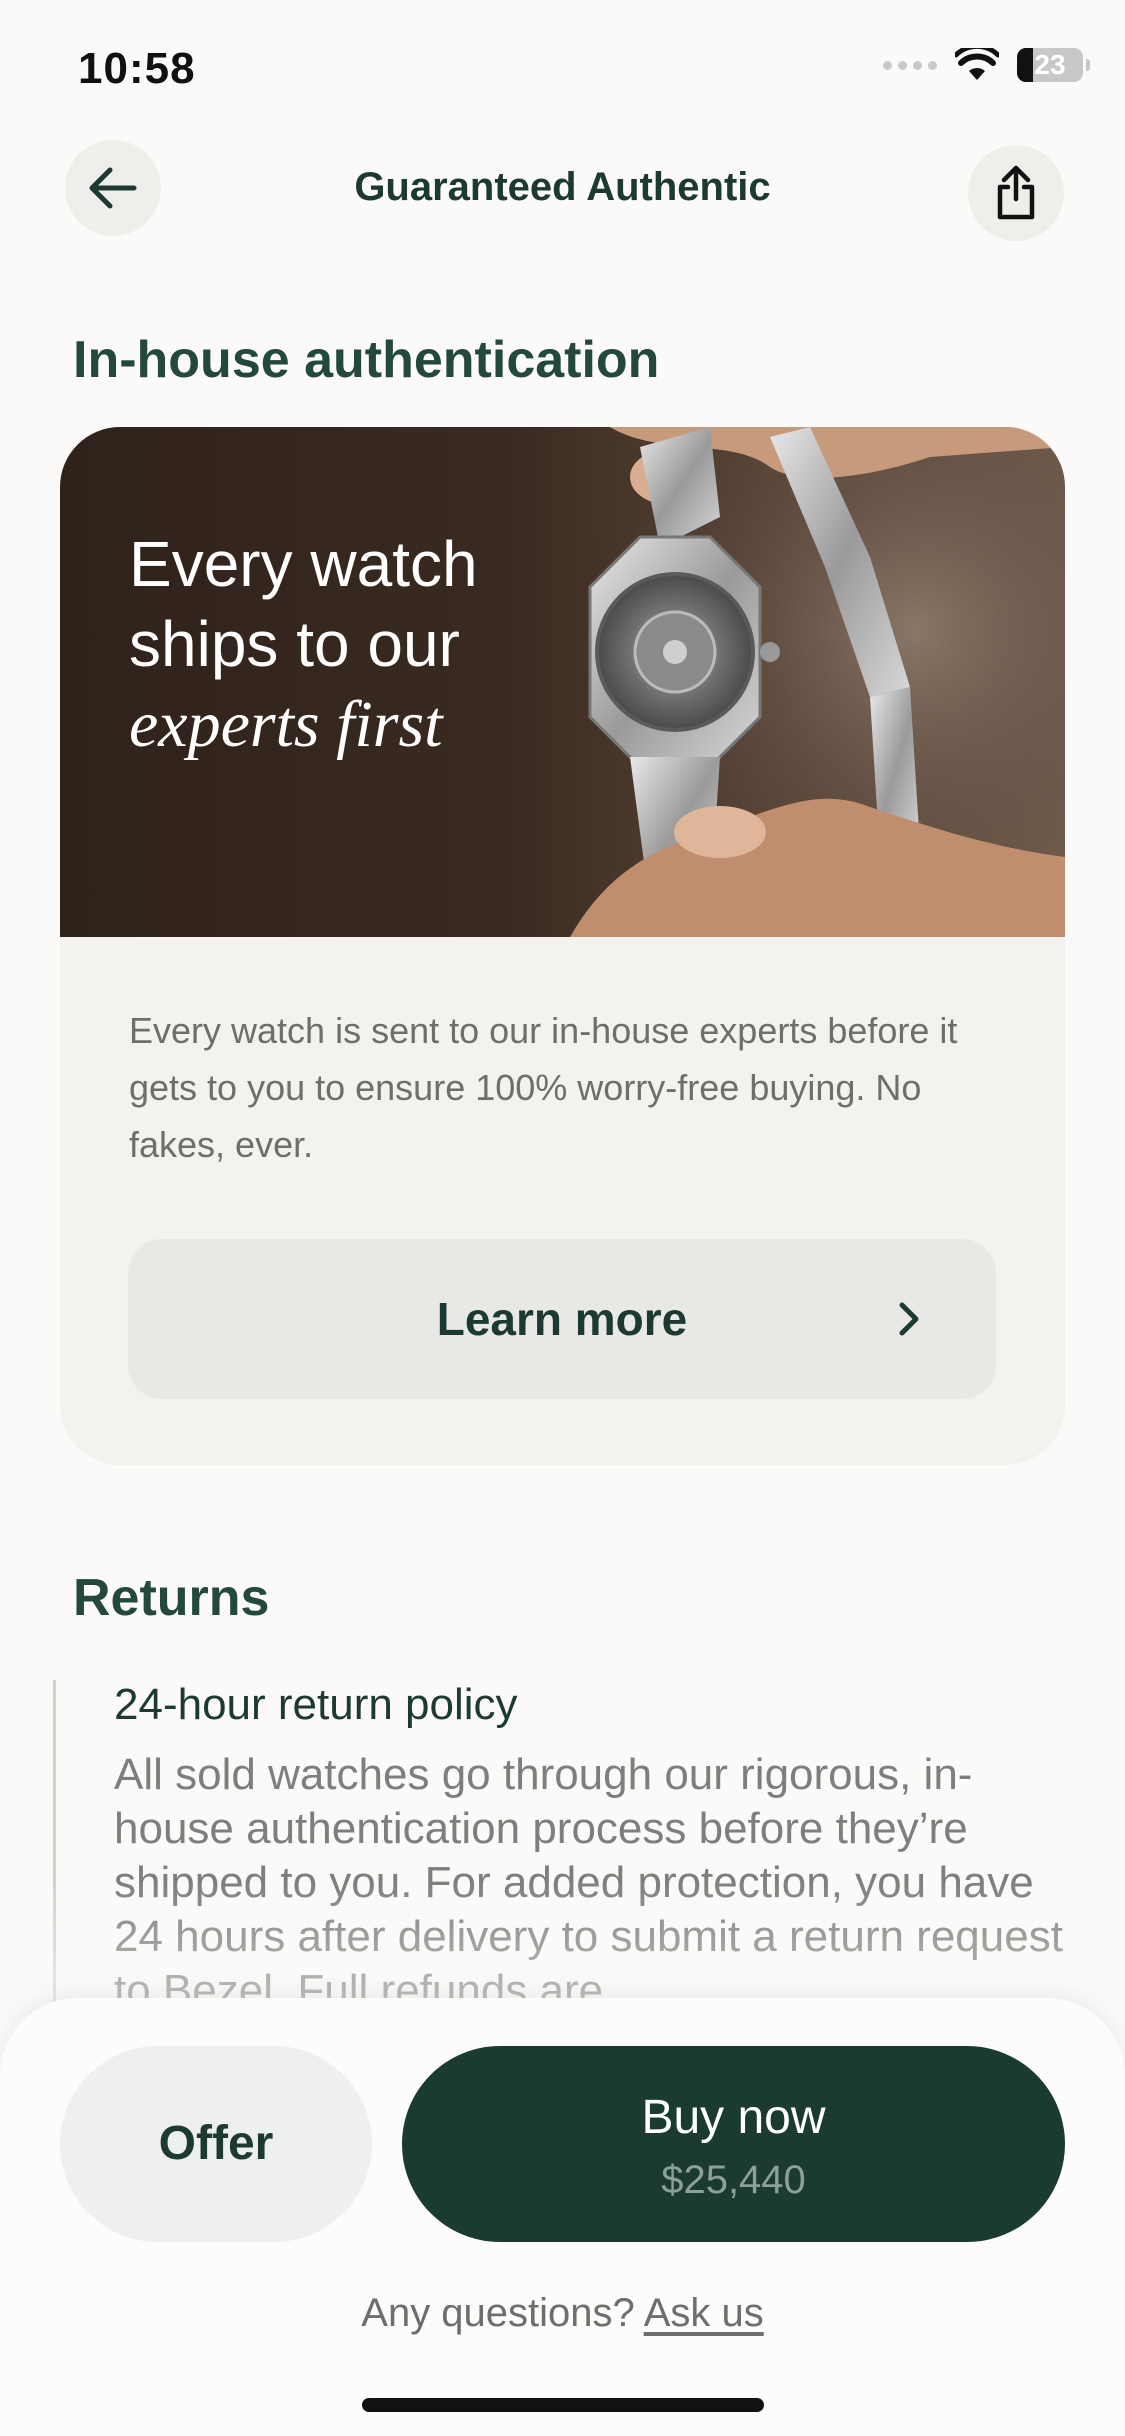  What do you see at coordinates (171, 1598) in the screenshot?
I see `section-title-returns: Returns` at bounding box center [171, 1598].